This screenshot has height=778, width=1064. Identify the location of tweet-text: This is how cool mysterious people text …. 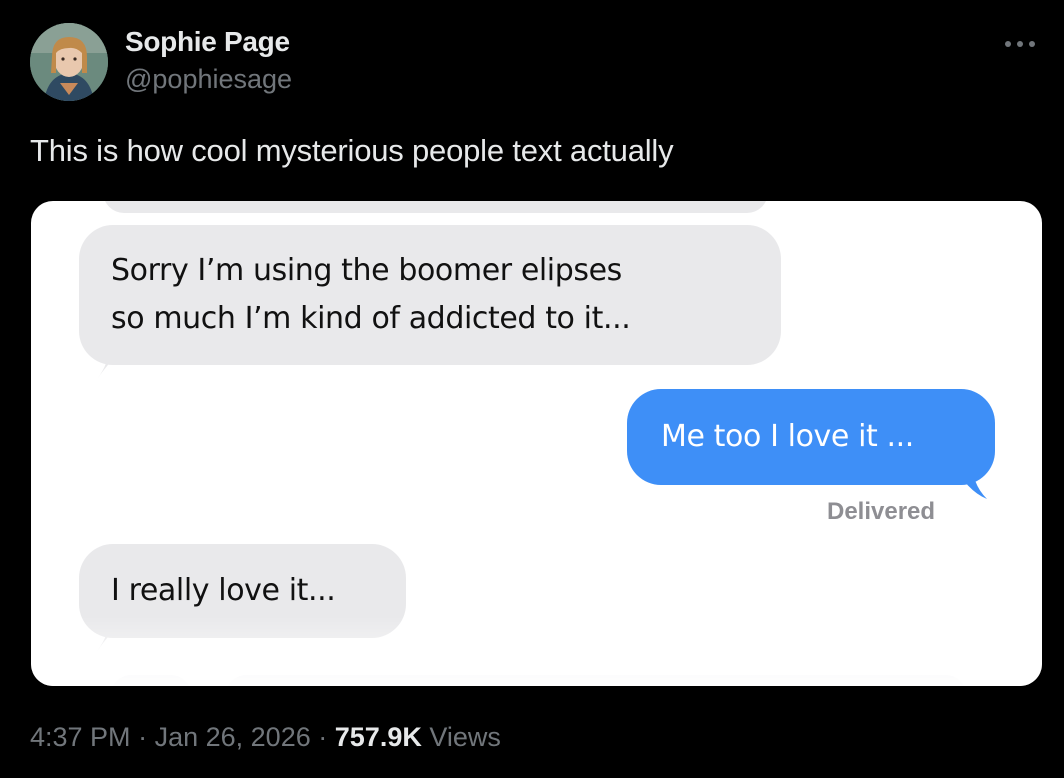
(352, 150).